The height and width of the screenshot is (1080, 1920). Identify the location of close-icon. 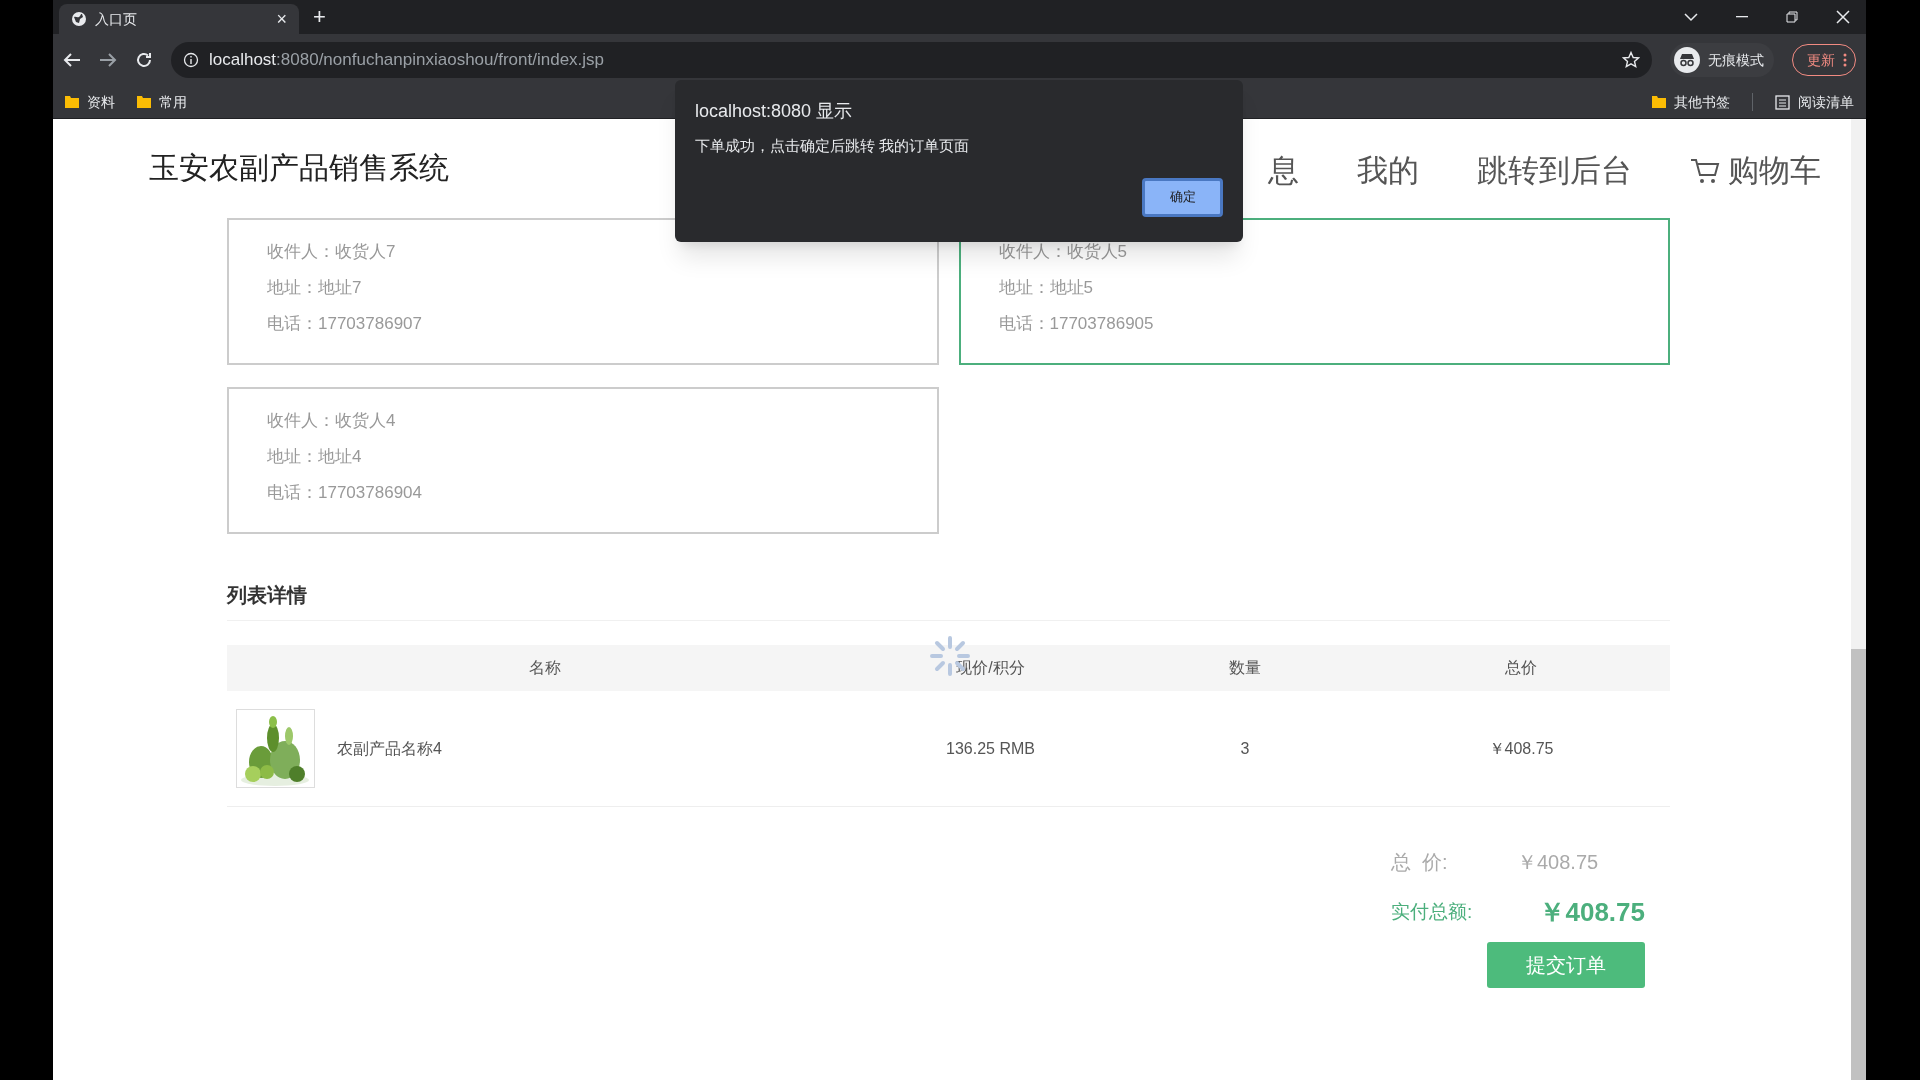
(1843, 17).